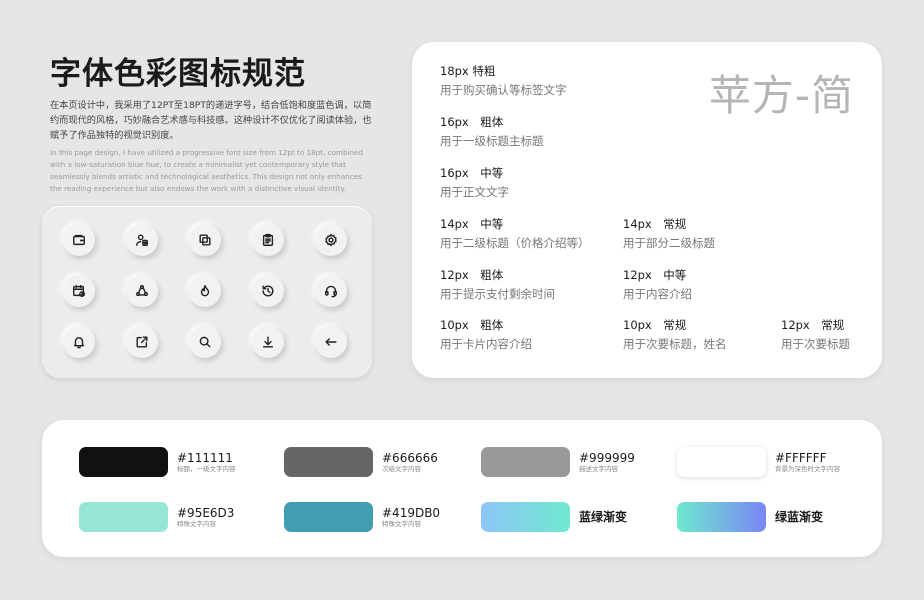  Describe the element at coordinates (411, 512) in the screenshot. I see `color-code: #419DB0` at that location.